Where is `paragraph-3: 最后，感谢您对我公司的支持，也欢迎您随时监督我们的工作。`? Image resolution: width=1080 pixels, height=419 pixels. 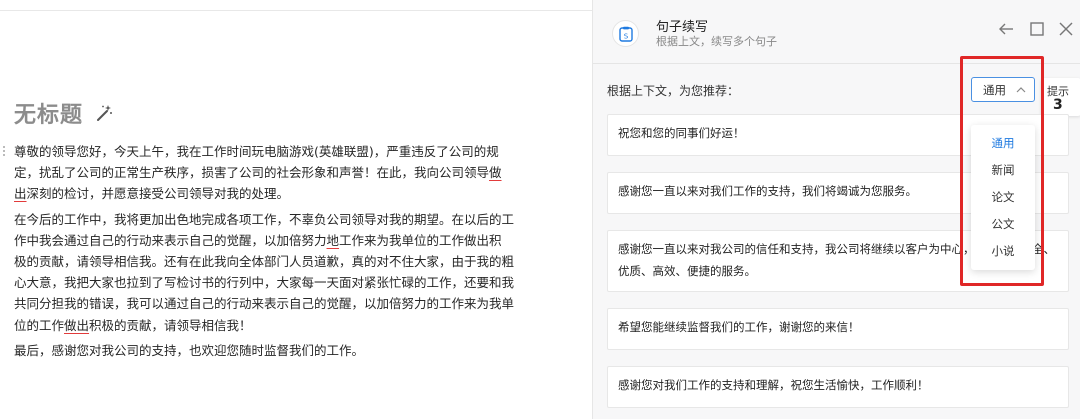 paragraph-3: 最后，感谢您对我公司的支持，也欢迎您随时监督我们的工作。 is located at coordinates (264, 350).